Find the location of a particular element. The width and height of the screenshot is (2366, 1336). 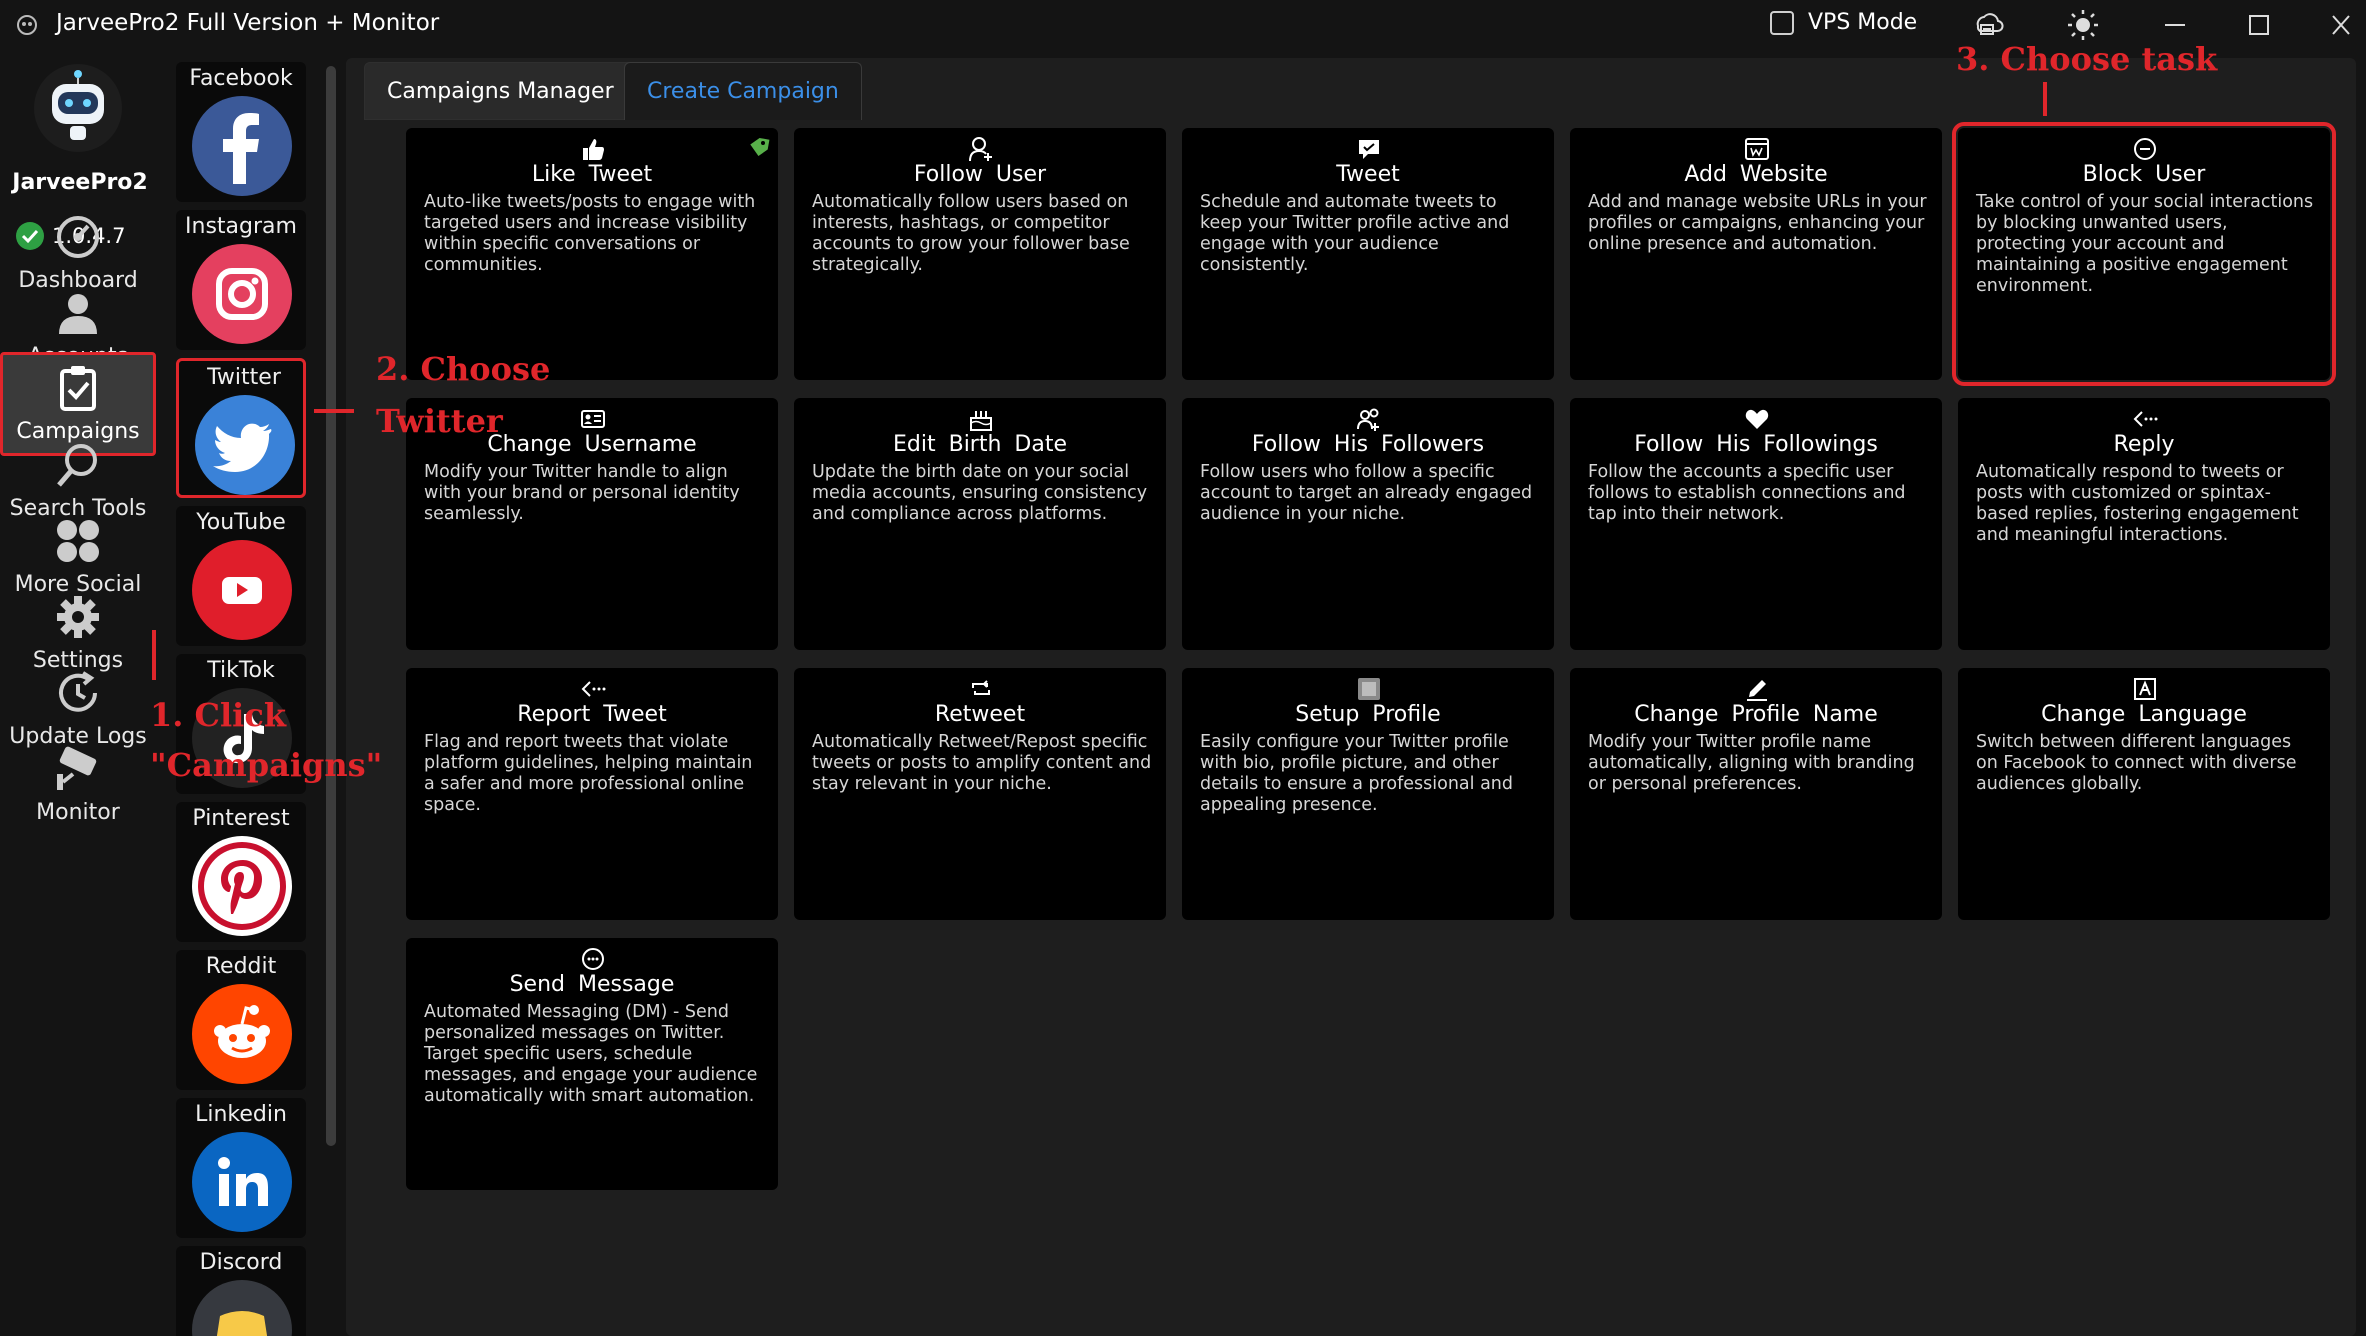

tab-create-campaign: Create Campaign is located at coordinates (743, 91).